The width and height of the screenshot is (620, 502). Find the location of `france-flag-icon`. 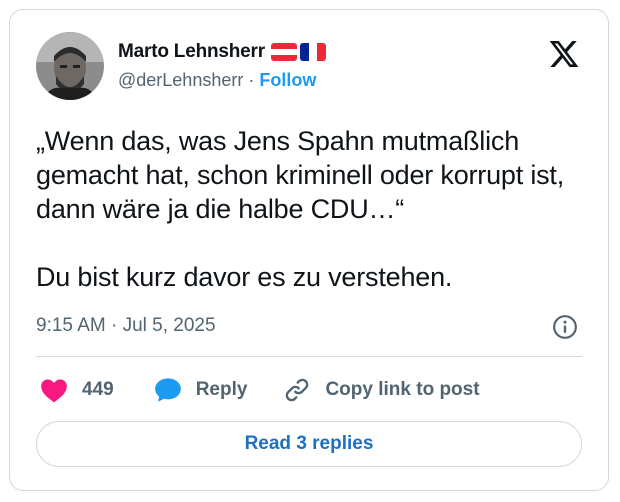

france-flag-icon is located at coordinates (312, 52).